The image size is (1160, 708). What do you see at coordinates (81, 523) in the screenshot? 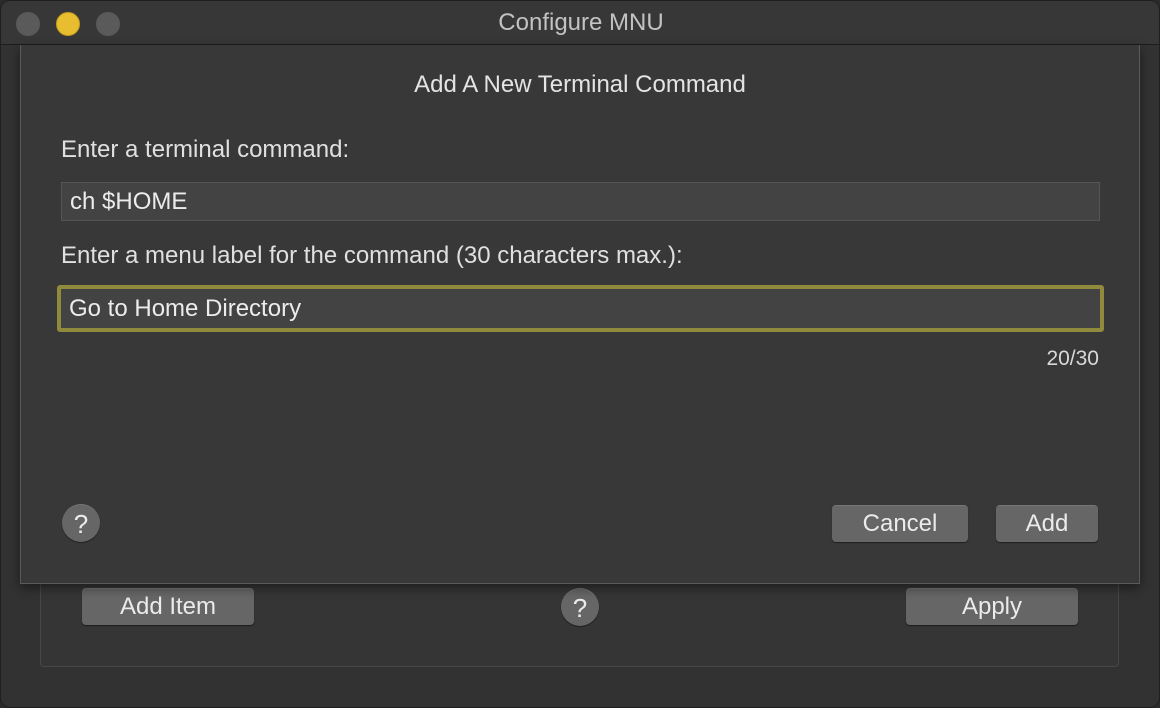
I see `sheet-help-button: ?` at bounding box center [81, 523].